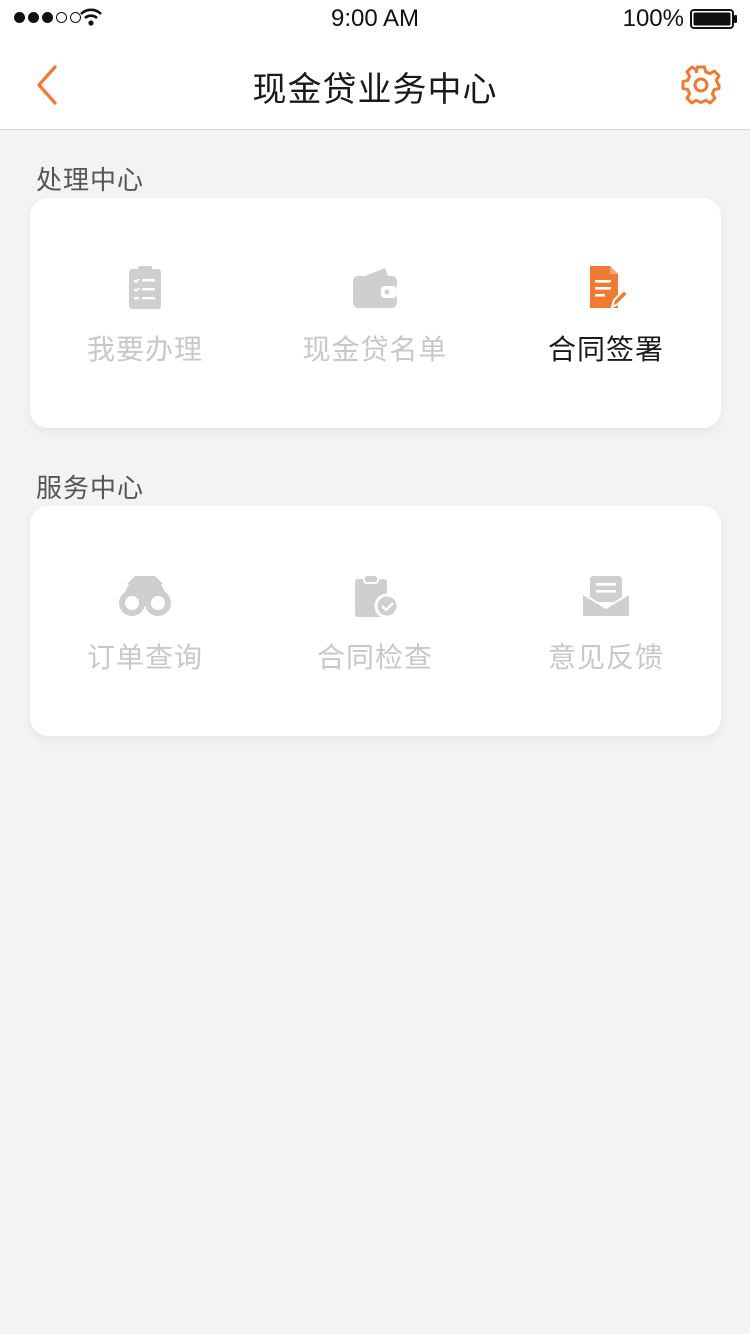 This screenshot has height=1334, width=750. What do you see at coordinates (375, 349) in the screenshot?
I see `menu-item-label: 现金贷名单` at bounding box center [375, 349].